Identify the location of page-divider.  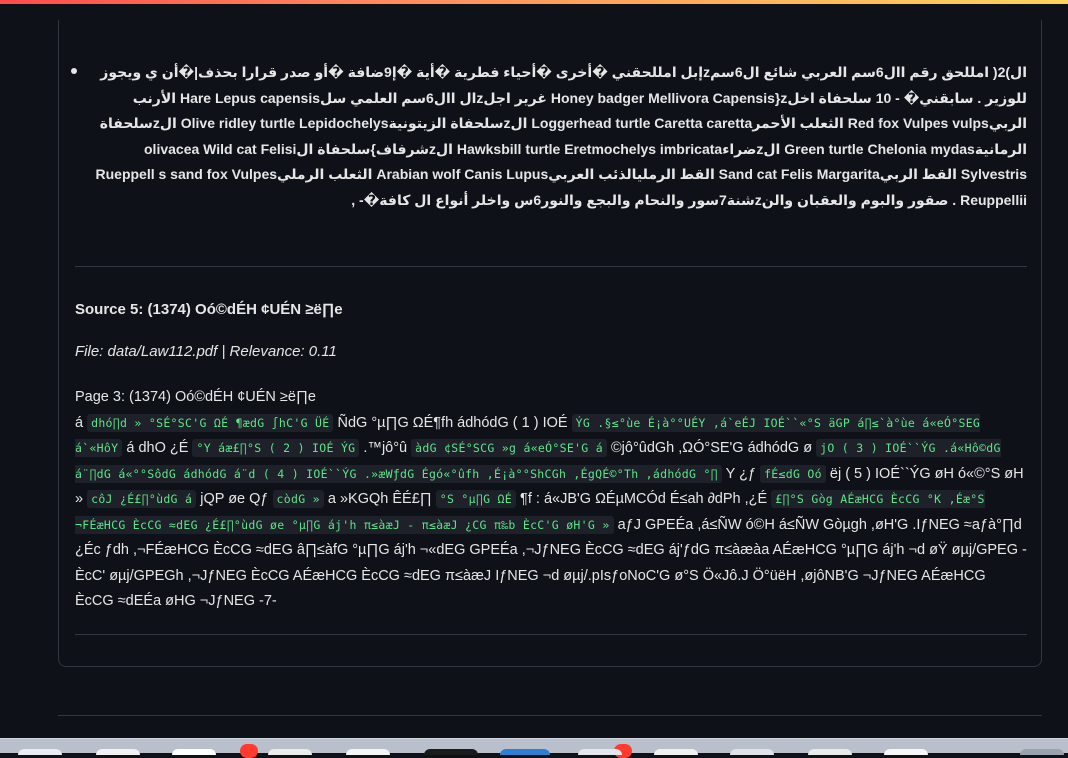
(550, 715).